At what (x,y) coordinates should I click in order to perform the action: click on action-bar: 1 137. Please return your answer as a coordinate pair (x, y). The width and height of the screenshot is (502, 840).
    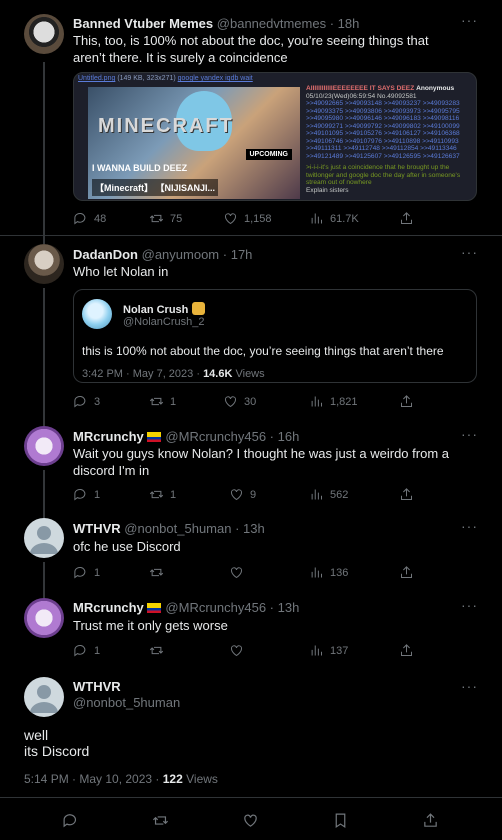
    Looking at the image, I should click on (243, 651).